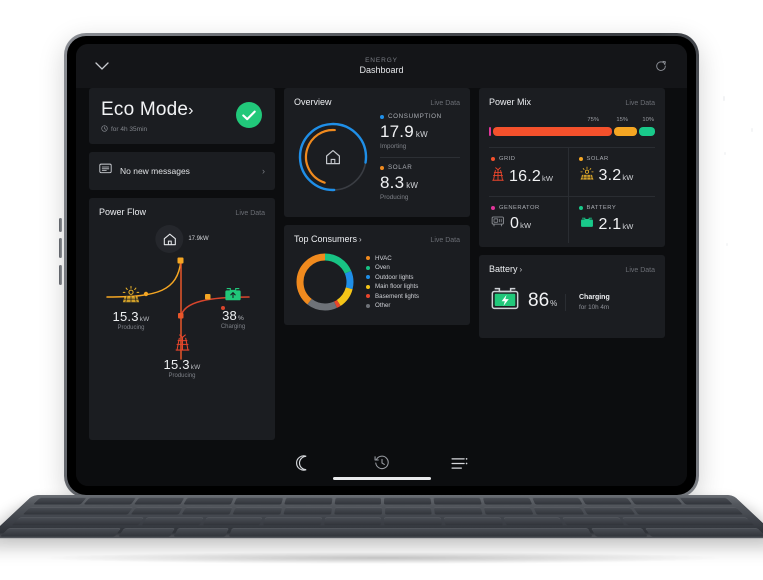 This screenshot has height=580, width=763. What do you see at coordinates (611, 220) in the screenshot?
I see `power-mix-cell-battery: BATTERY 2.1kW` at bounding box center [611, 220].